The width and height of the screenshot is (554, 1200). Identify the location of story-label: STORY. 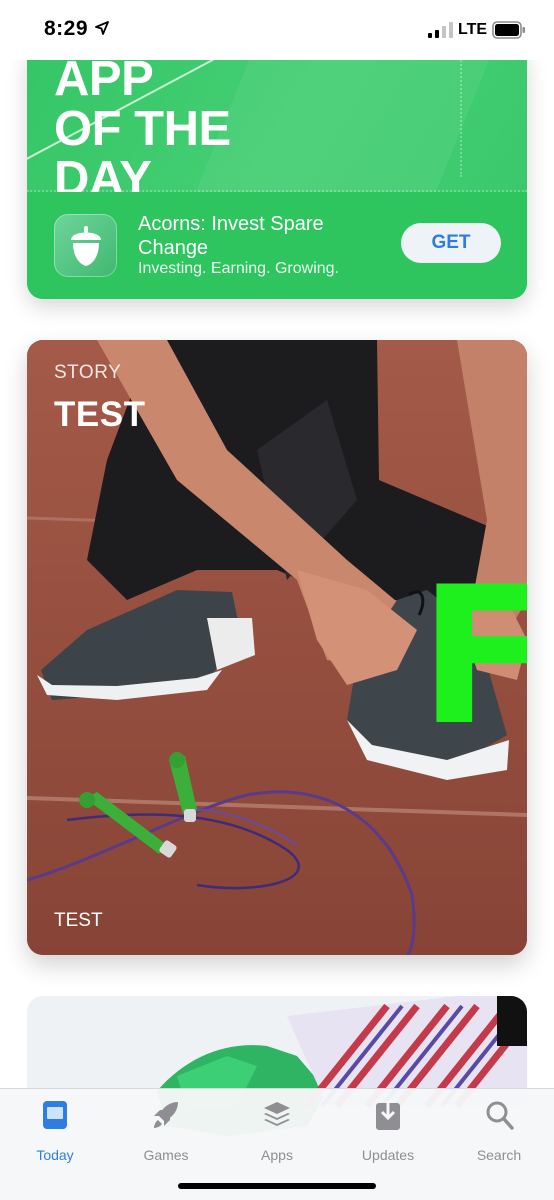
(88, 372).